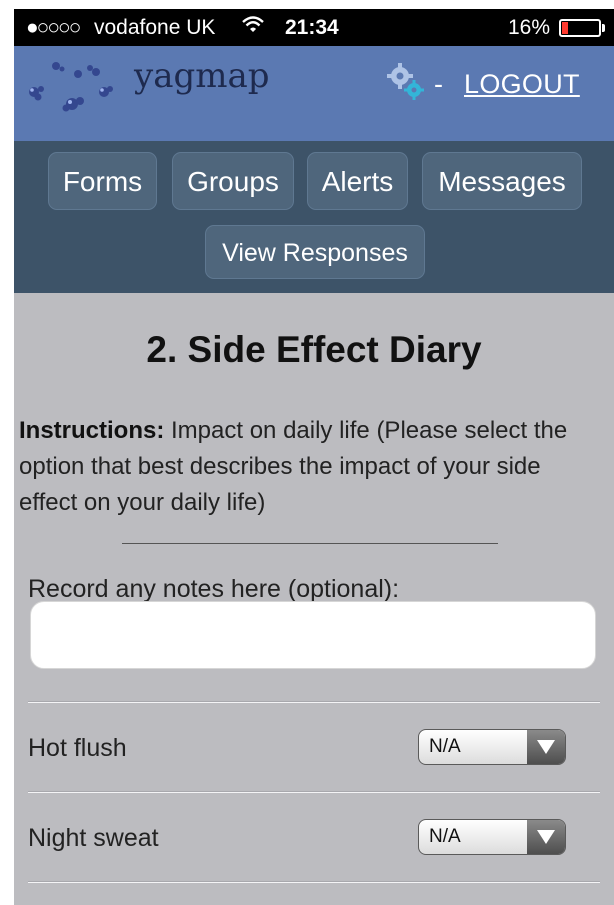 This screenshot has width=614, height=905. I want to click on night-sweat-select: N/A, so click(492, 837).